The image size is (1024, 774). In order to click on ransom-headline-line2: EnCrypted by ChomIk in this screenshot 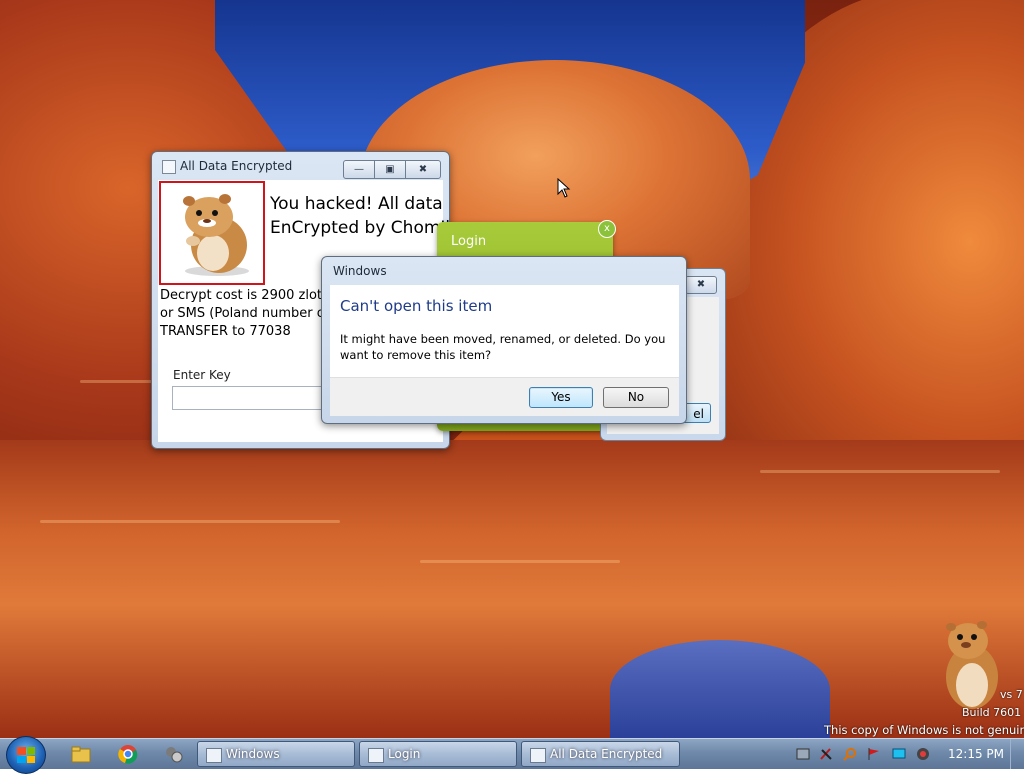, I will do `click(363, 228)`.